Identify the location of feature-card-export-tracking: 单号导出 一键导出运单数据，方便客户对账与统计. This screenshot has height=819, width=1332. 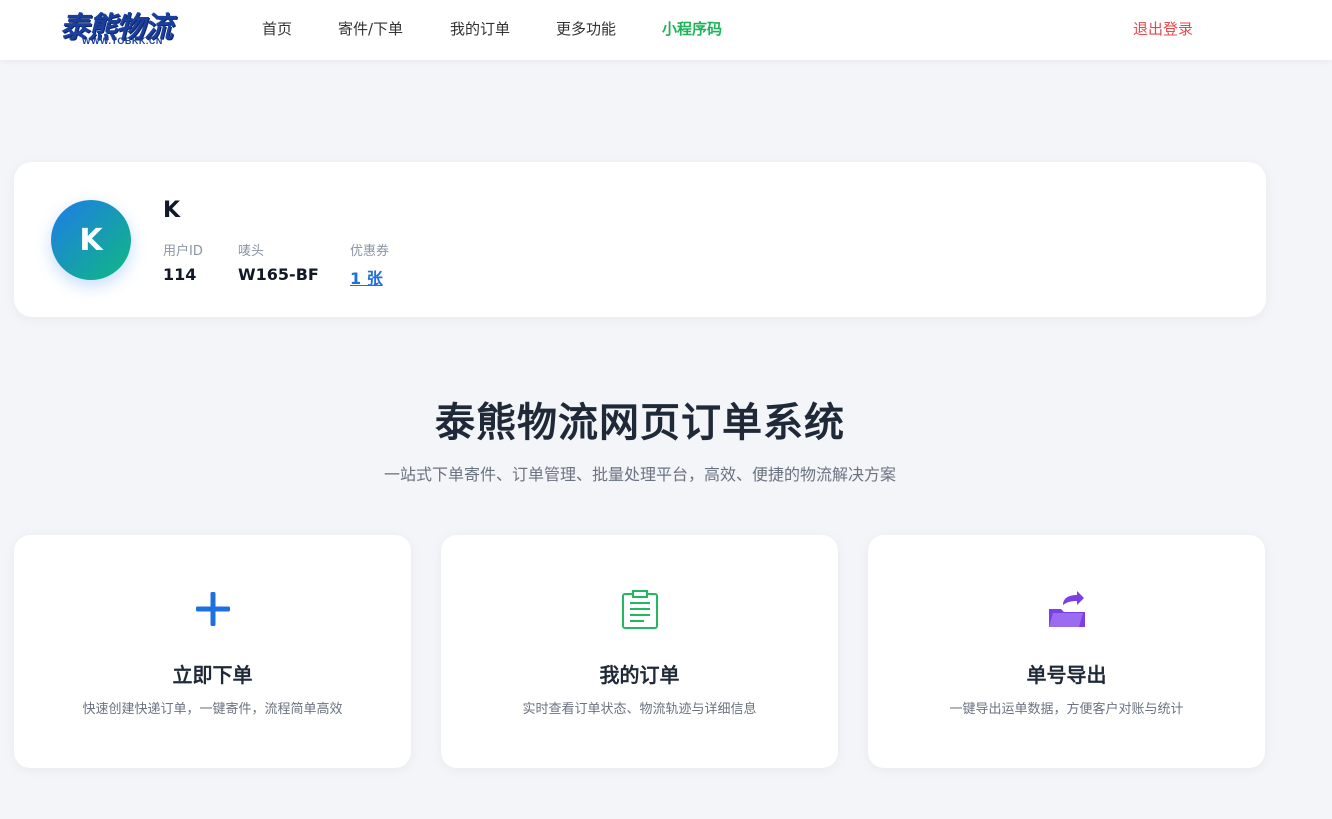
(1066, 651).